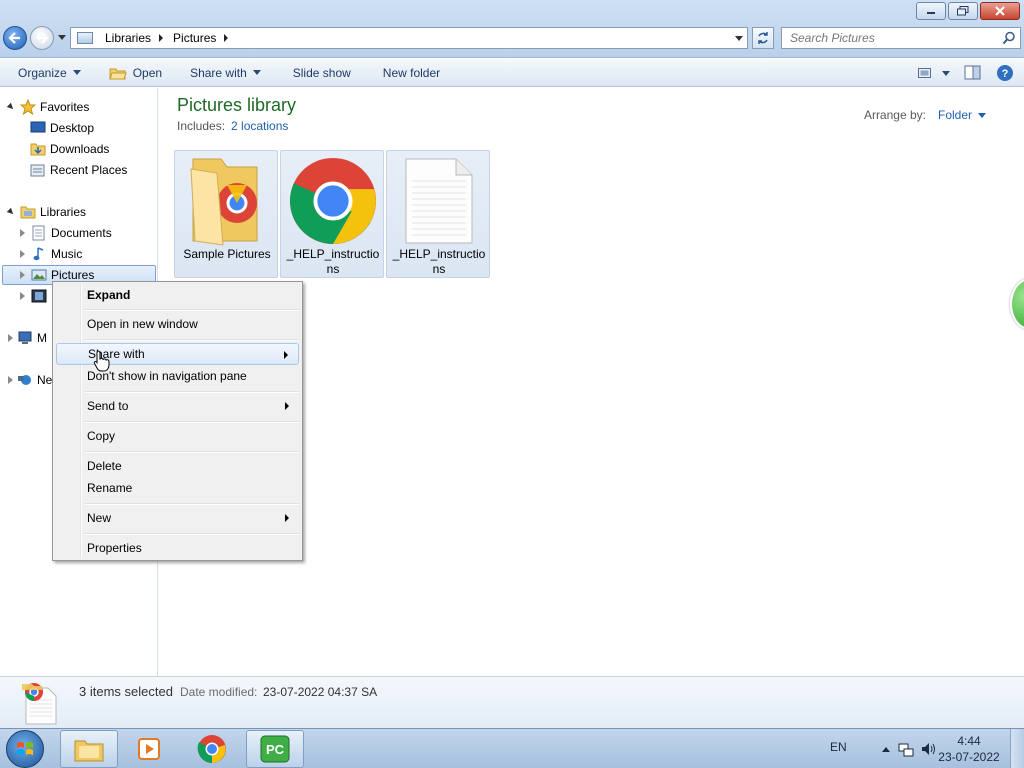 This screenshot has height=768, width=1024. Describe the element at coordinates (39, 275) in the screenshot. I see `pictures-icon` at that location.